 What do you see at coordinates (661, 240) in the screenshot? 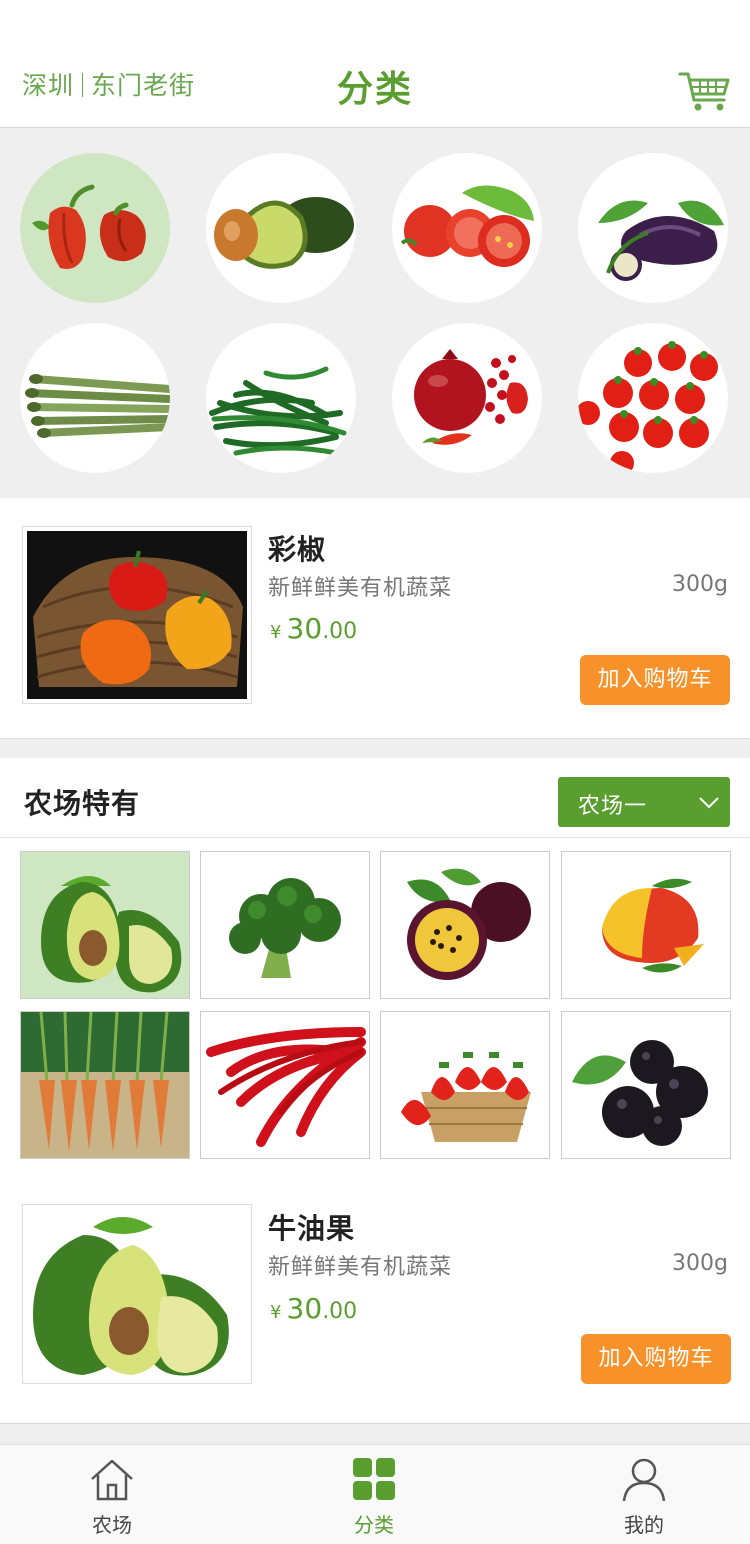
I see `eggplant-image` at bounding box center [661, 240].